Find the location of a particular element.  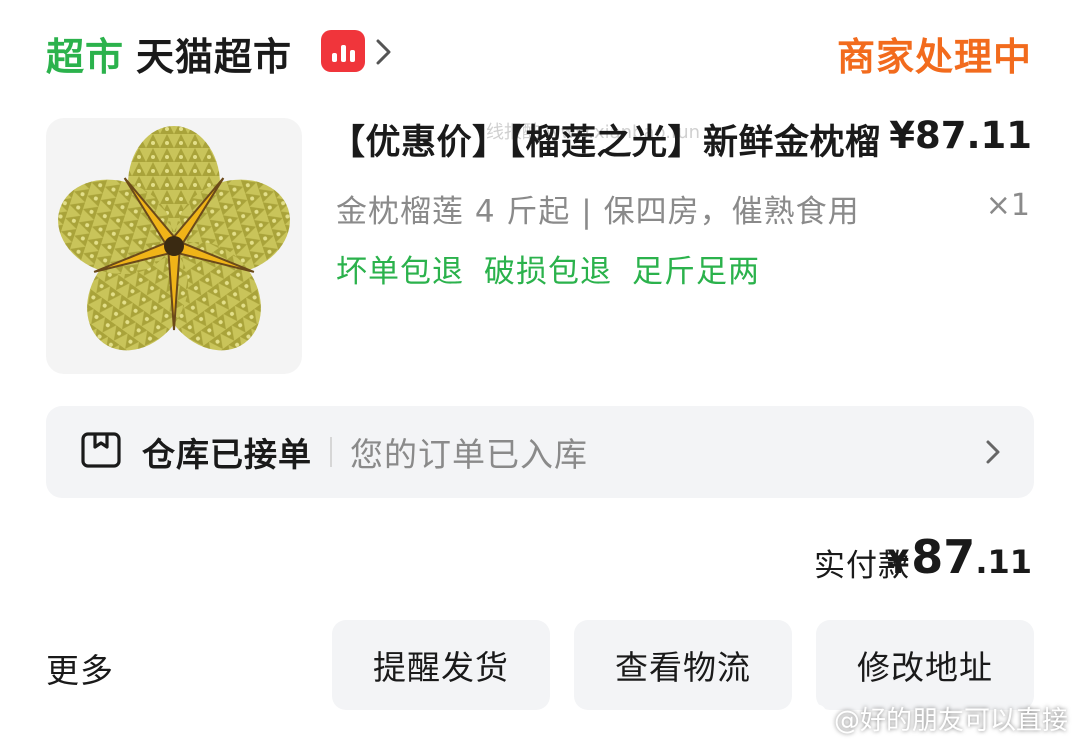

service-tags: 坏单包退 破损包退 足斤足两 is located at coordinates (548, 268).